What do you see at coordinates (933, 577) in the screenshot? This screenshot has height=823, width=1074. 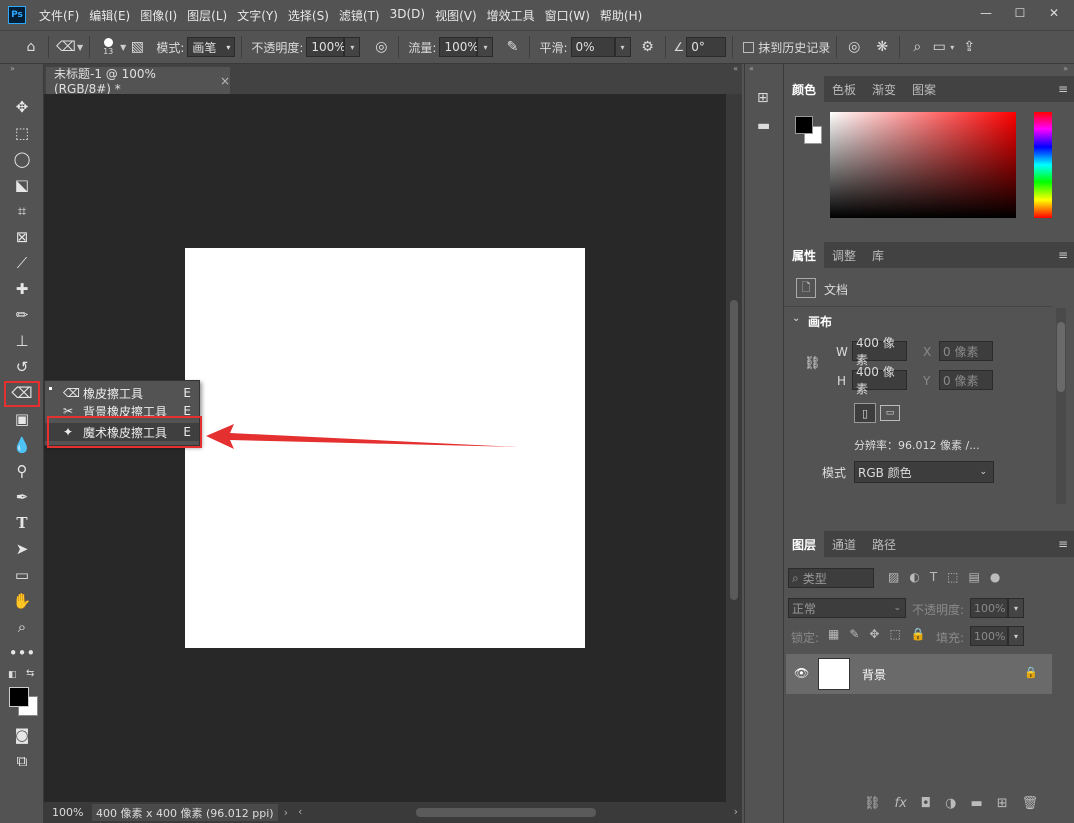 I see `type-filter-icon: T` at bounding box center [933, 577].